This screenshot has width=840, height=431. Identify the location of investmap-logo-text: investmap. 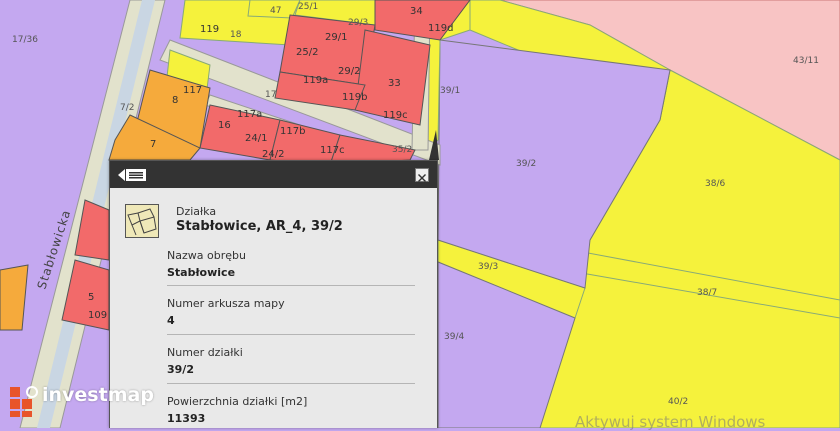
(98, 395).